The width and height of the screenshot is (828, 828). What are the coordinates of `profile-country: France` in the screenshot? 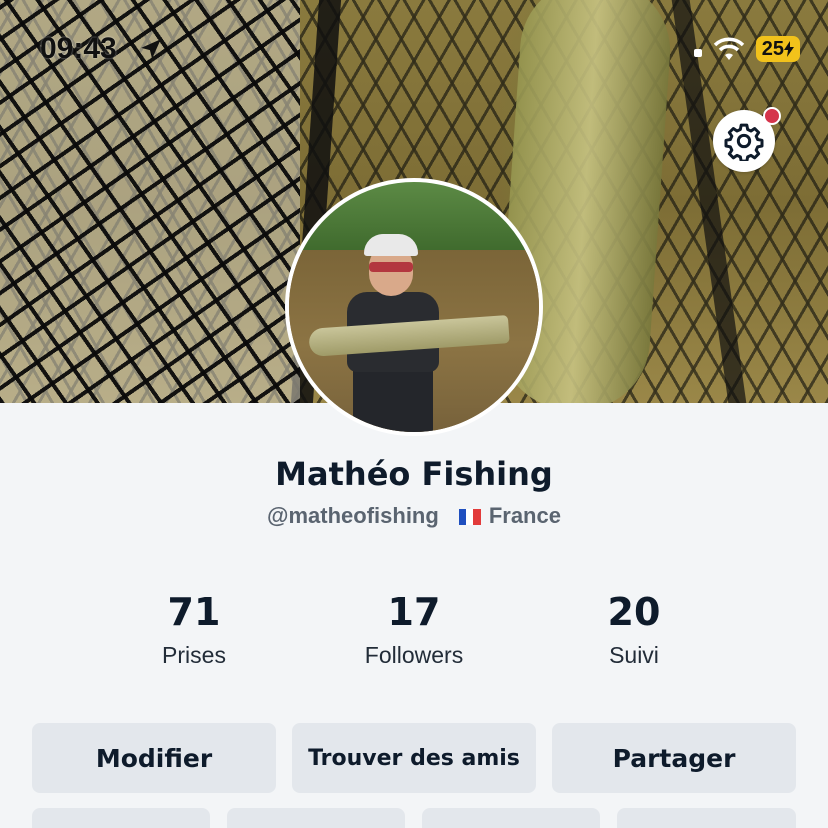 It's located at (509, 516).